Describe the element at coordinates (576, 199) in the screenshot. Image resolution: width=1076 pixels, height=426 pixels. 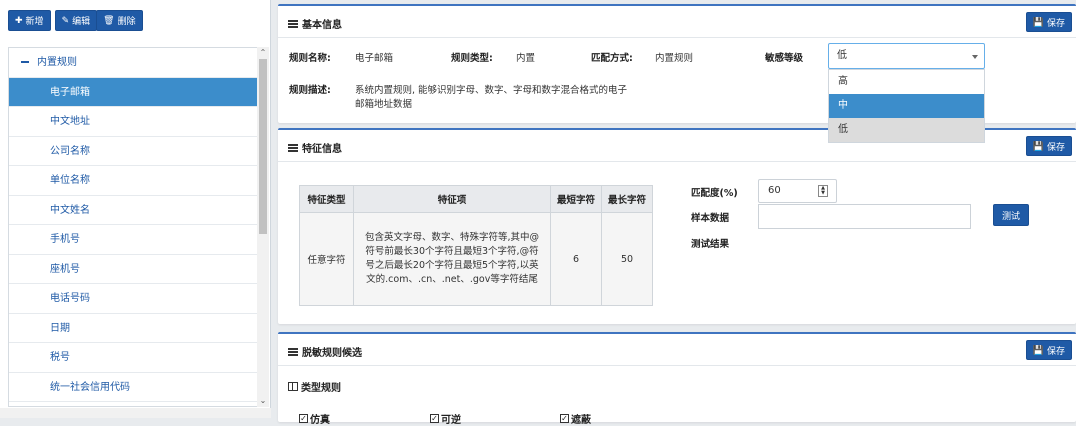
I see `col-min-chars: 最短字符` at that location.